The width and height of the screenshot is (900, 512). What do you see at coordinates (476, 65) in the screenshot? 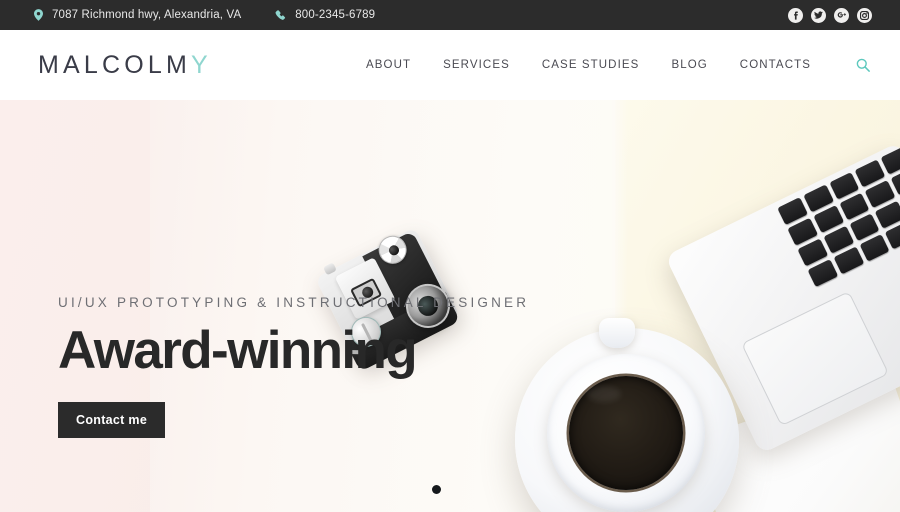
I see `nav-item-services: SERVICES` at bounding box center [476, 65].